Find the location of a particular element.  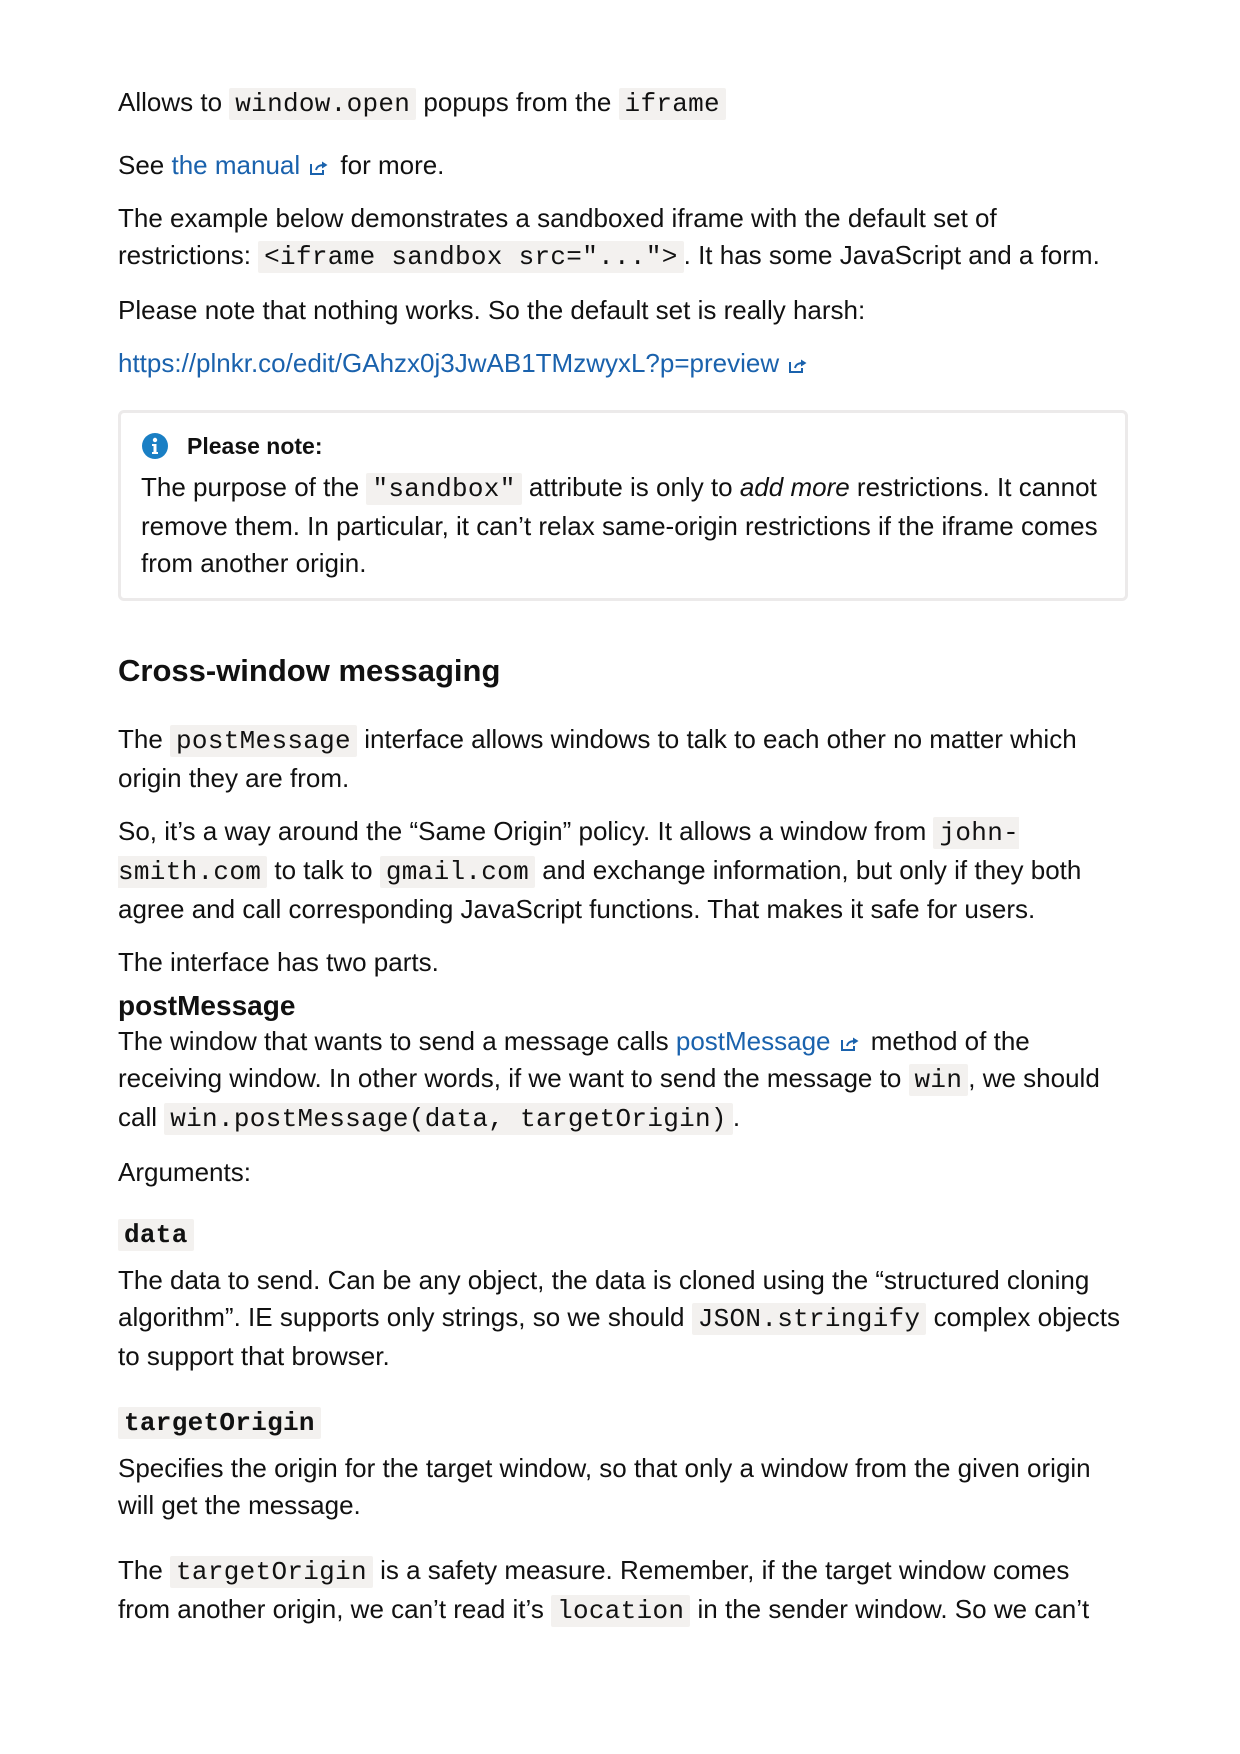

see-manual-paragraph: See the manual for more. is located at coordinates (623, 165).